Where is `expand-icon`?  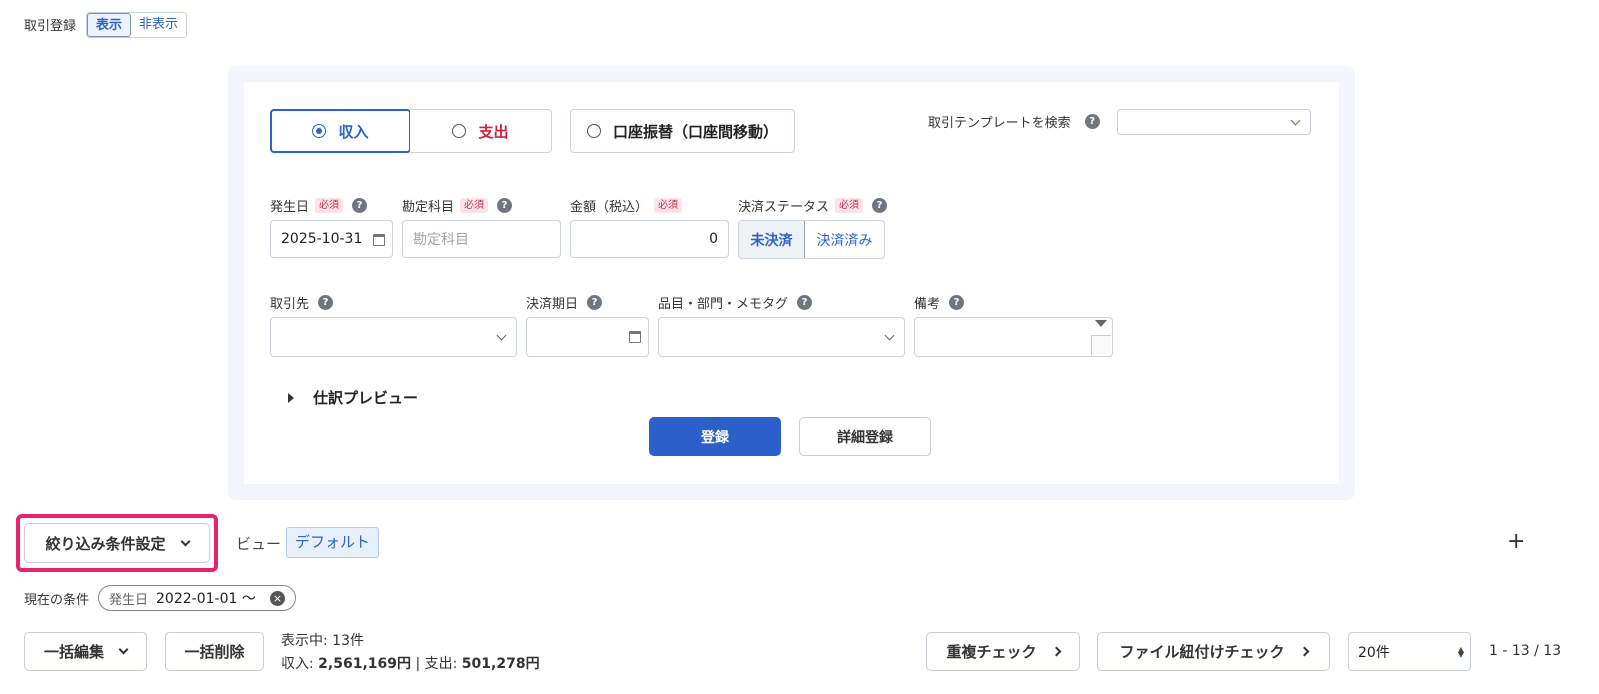 expand-icon is located at coordinates (1101, 323).